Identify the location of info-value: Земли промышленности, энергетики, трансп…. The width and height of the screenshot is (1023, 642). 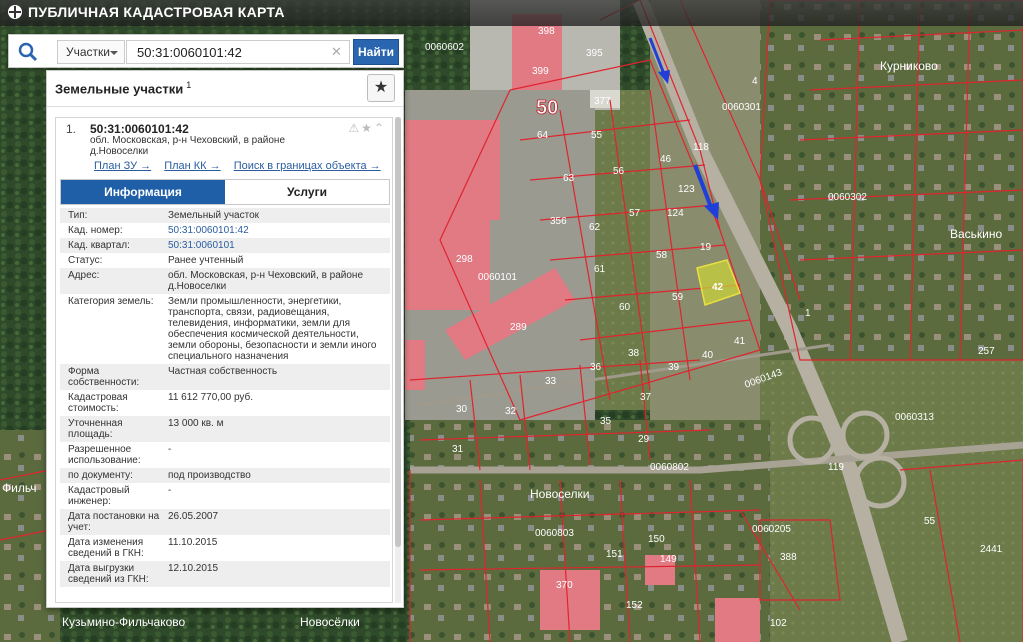
(272, 329).